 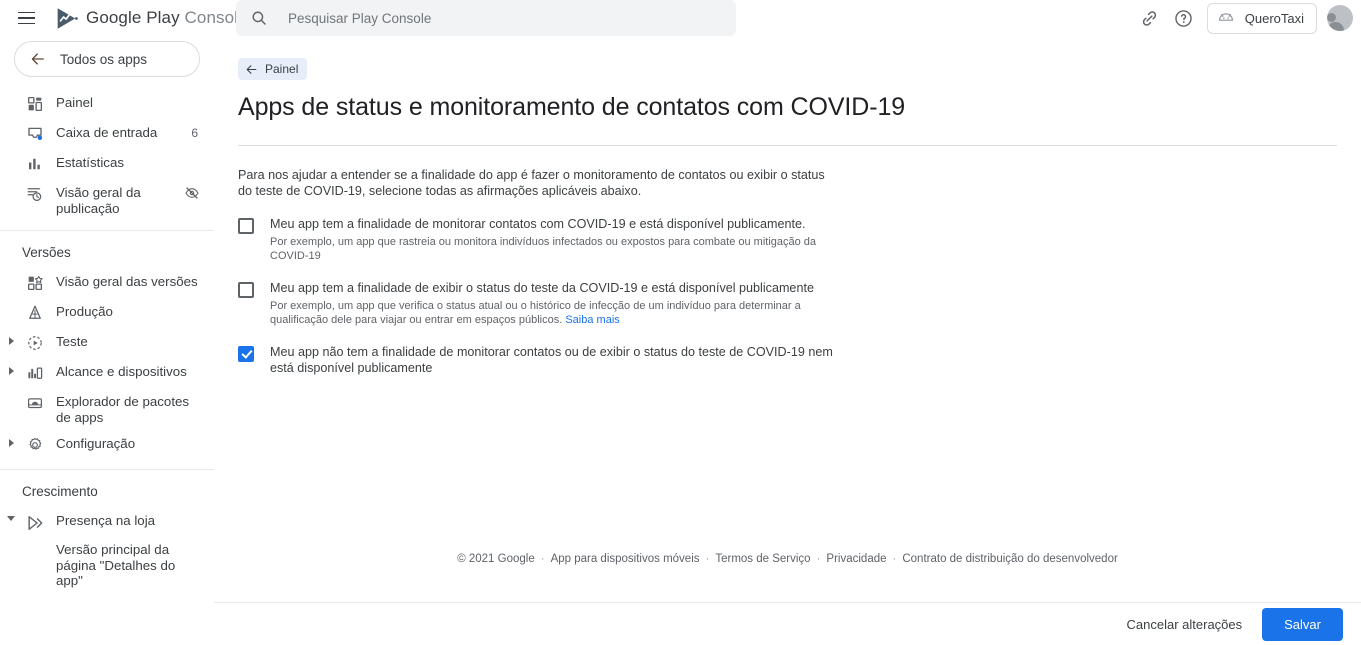 What do you see at coordinates (127, 281) in the screenshot?
I see `sidebar-item-label: Visão geral das versões` at bounding box center [127, 281].